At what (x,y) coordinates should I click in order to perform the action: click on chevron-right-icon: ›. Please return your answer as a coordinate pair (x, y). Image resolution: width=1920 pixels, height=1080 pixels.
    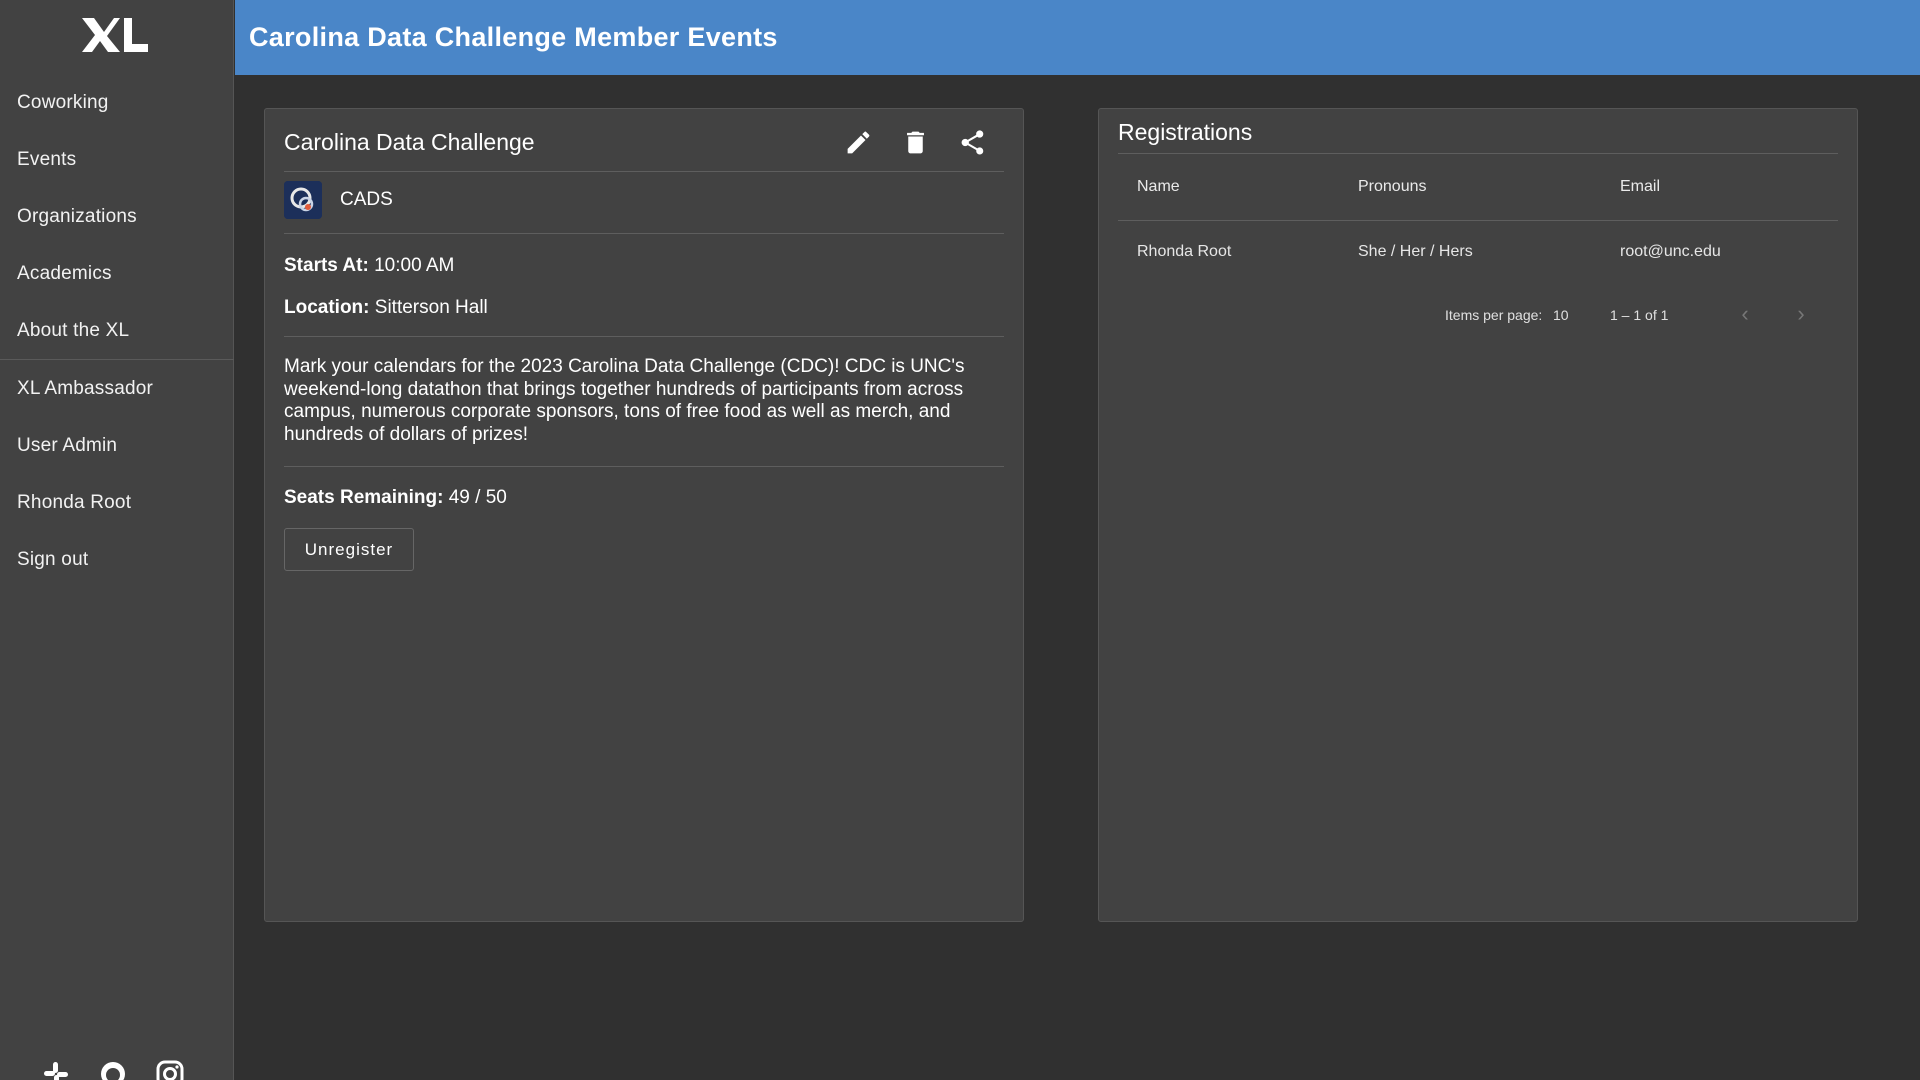
    Looking at the image, I should click on (1801, 314).